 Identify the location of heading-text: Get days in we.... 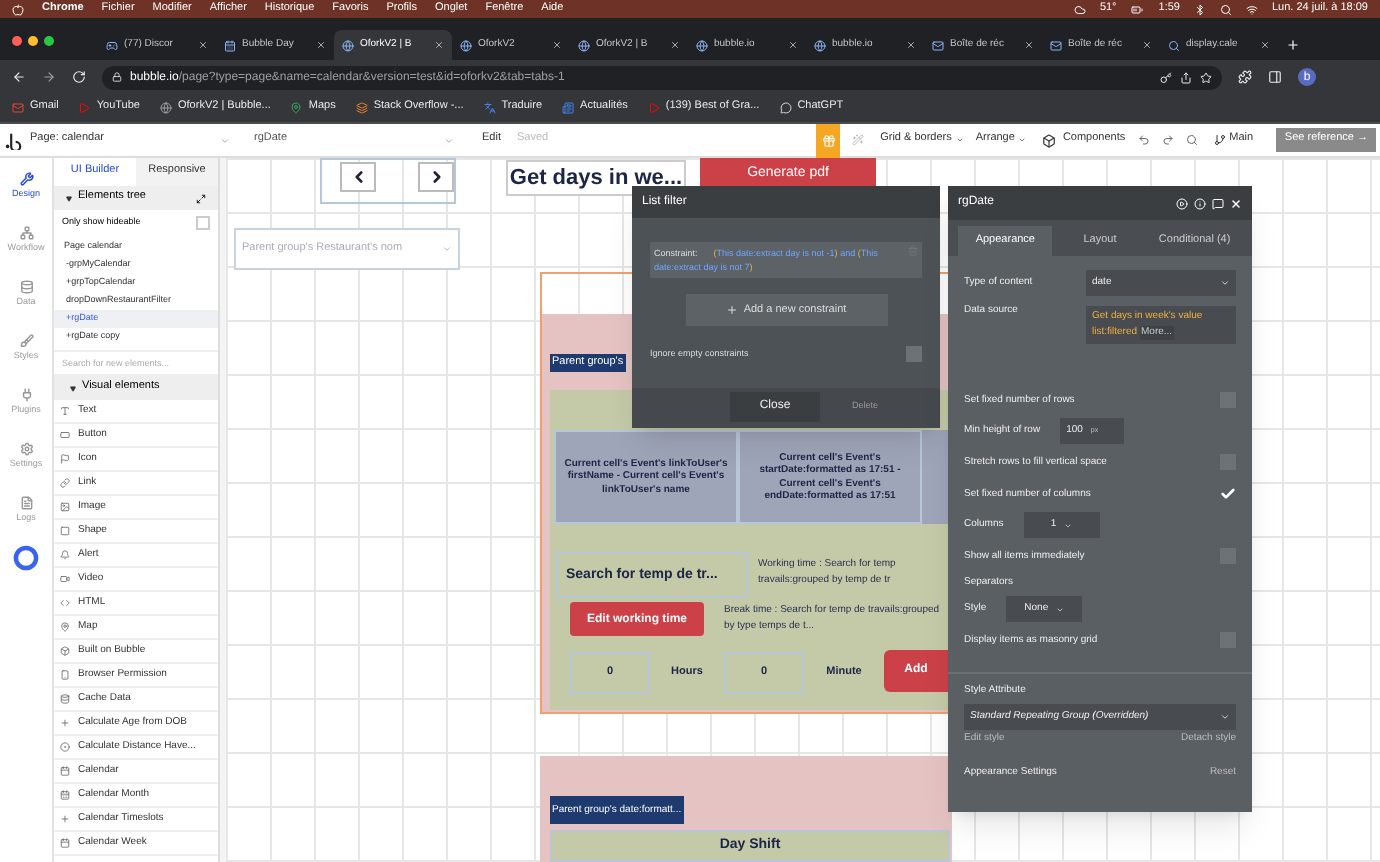
(596, 178).